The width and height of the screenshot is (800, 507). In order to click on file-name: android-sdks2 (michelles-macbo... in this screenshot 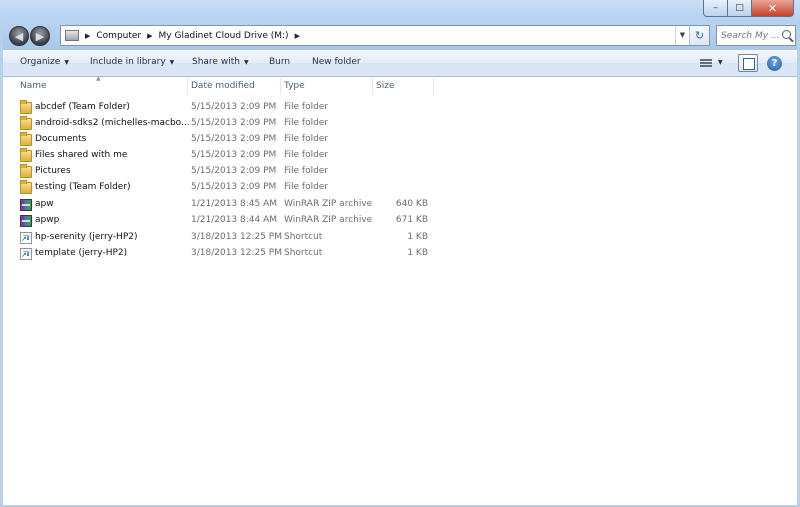, I will do `click(112, 123)`.